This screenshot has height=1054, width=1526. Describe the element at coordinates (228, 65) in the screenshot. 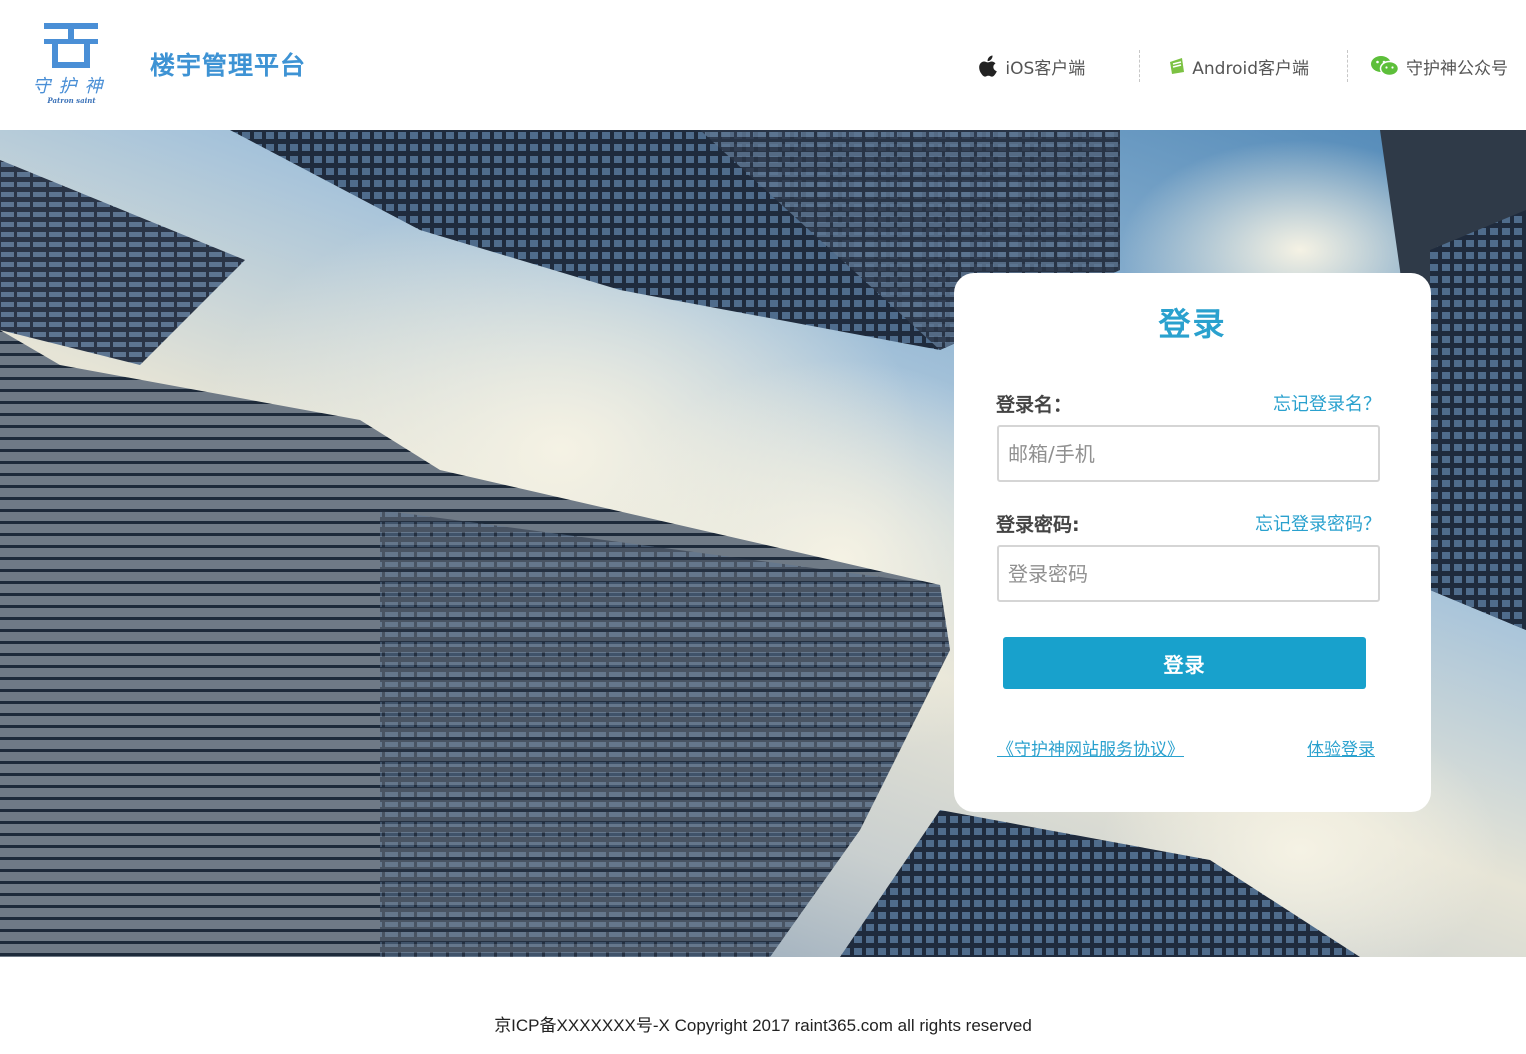

I see `site-title: 楼宇管理平台` at that location.